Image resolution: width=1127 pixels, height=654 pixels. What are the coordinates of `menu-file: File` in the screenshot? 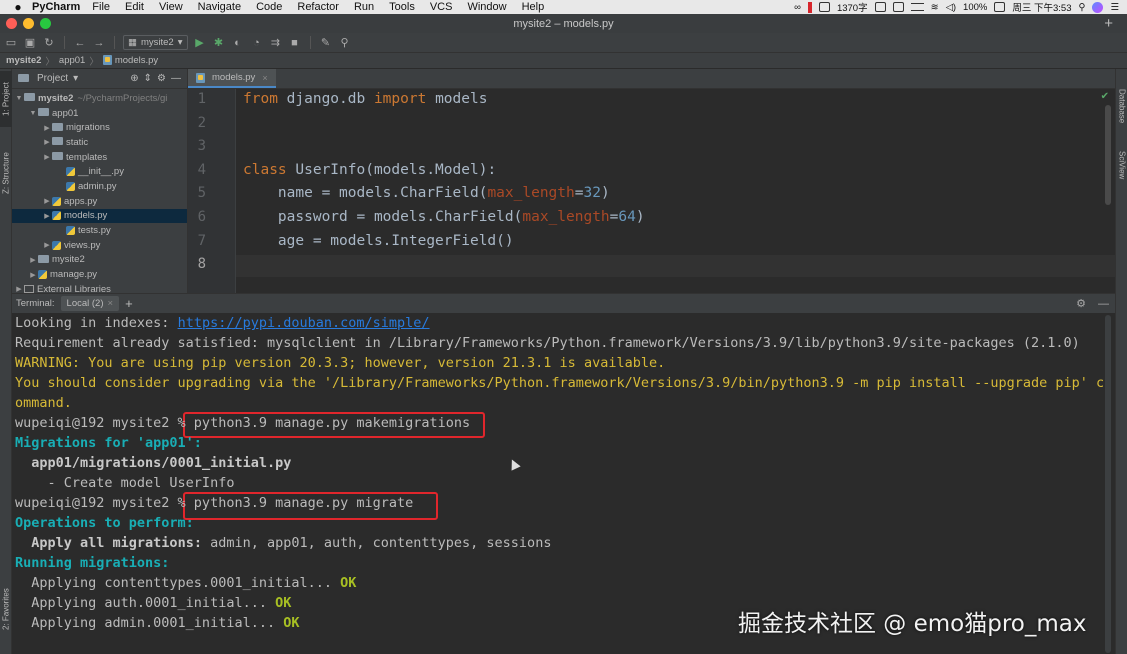 It's located at (101, 7).